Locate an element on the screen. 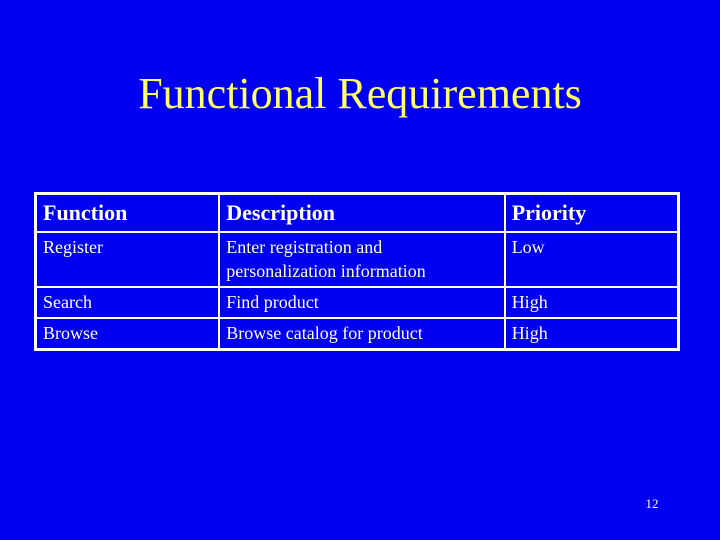 The height and width of the screenshot is (540, 720). cell-function: Search is located at coordinates (127, 302).